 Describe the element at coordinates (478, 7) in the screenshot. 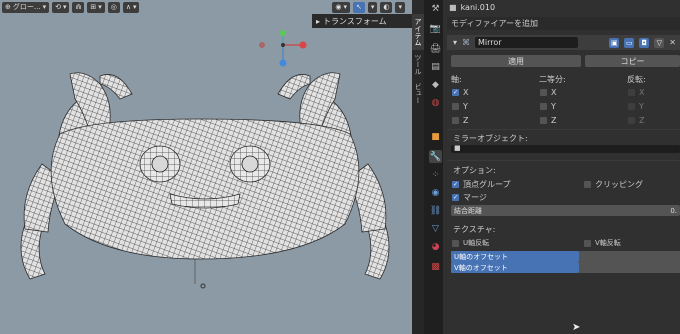

I see `object-name: kani.010` at that location.